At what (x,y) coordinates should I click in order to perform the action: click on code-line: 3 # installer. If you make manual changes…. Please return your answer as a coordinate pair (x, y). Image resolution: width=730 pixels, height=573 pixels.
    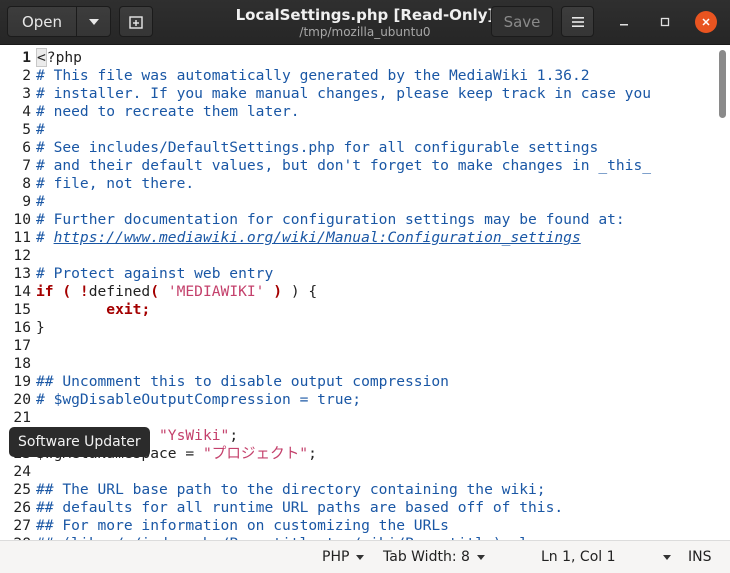
    Looking at the image, I should click on (365, 94).